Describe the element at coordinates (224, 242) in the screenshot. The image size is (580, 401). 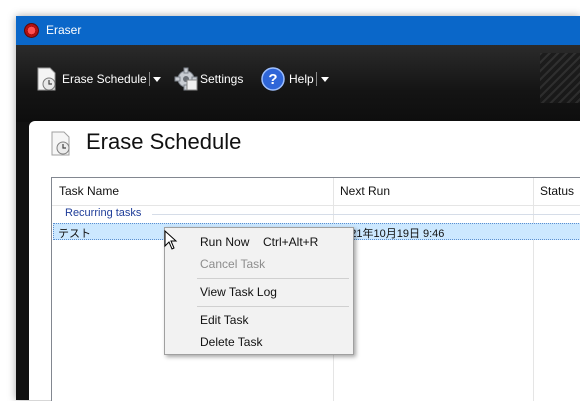
I see `menu-item-run-now: Run Now` at that location.